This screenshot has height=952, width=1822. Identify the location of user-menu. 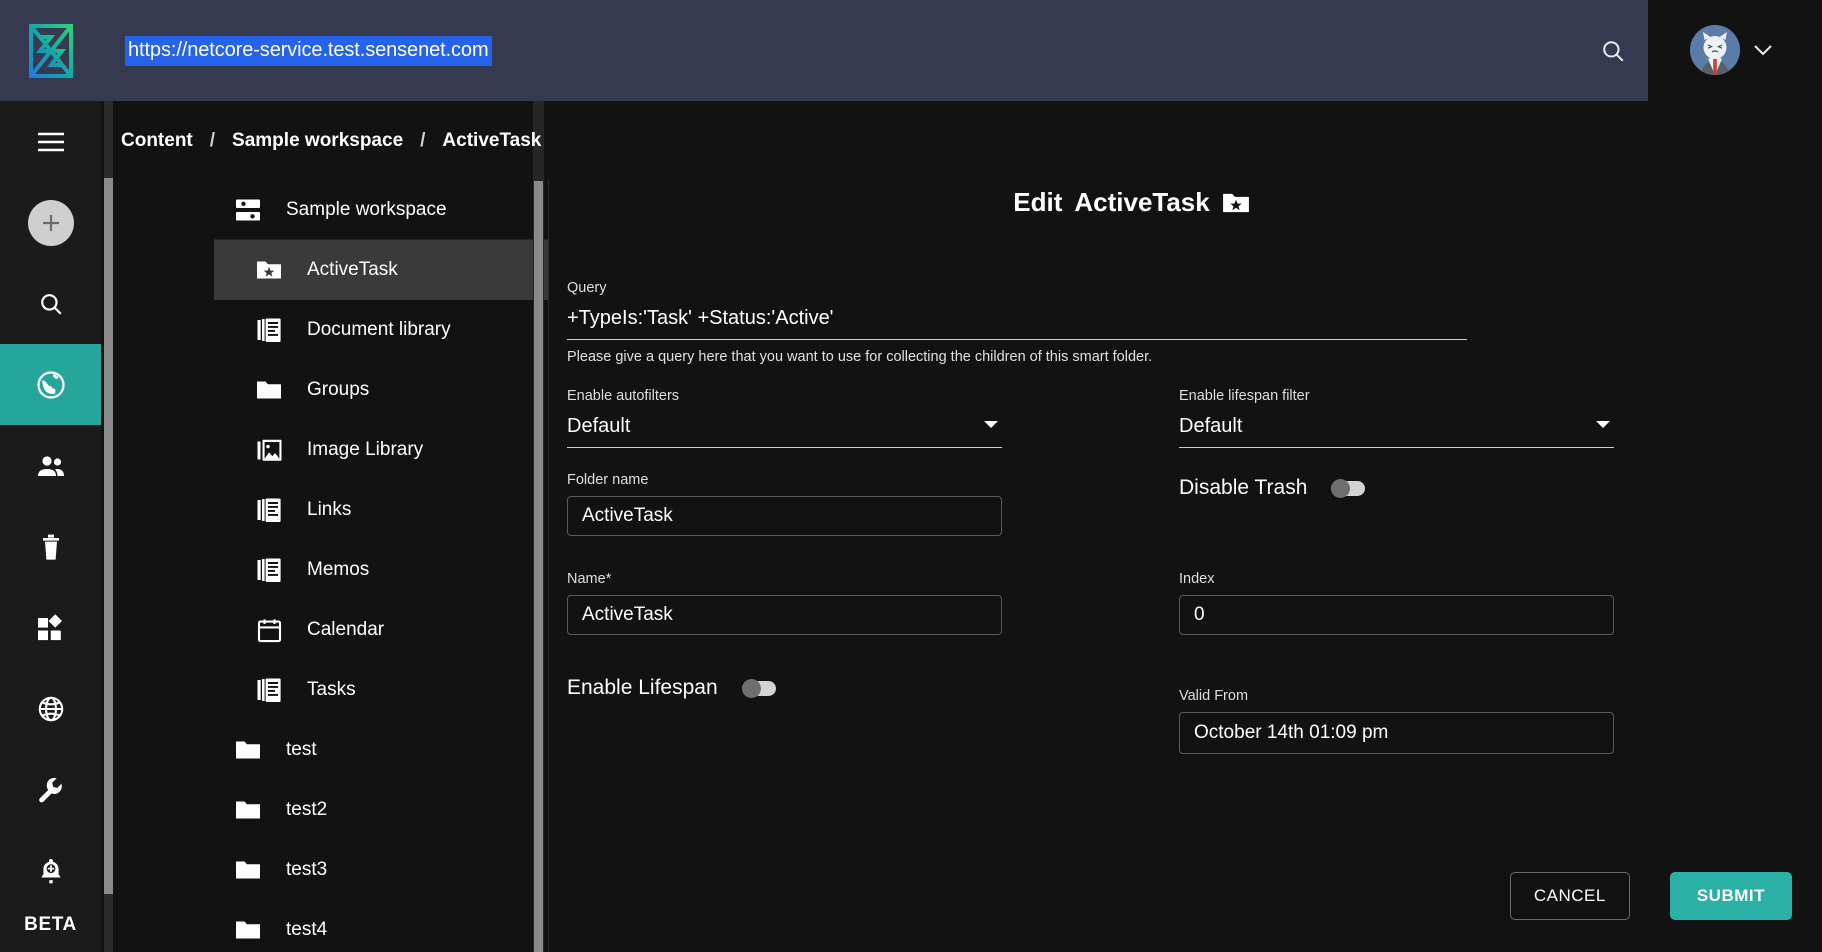
(1731, 50).